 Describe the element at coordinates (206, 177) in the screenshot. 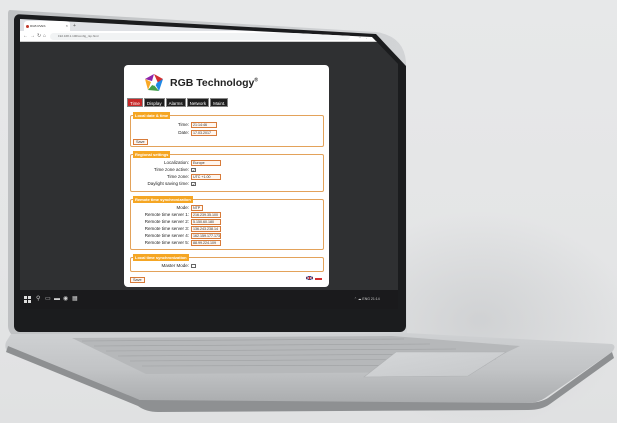

I see `time-zone-select: UTC +1.00` at that location.